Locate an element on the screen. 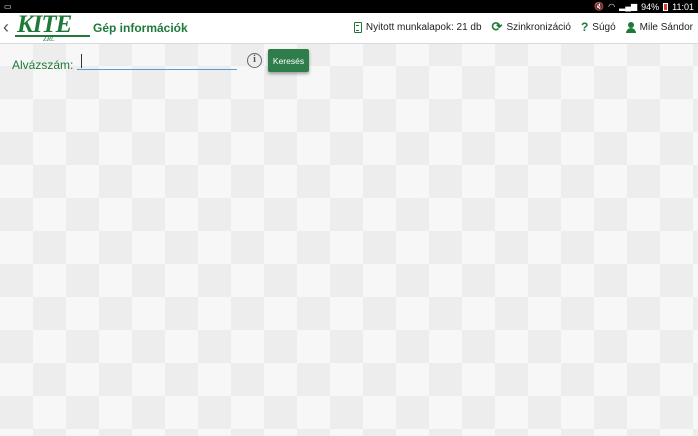 The image size is (698, 436). system-status-bar: ▭ 🔇 ◠ ▂▄▆ 94% 11:01 is located at coordinates (349, 6).